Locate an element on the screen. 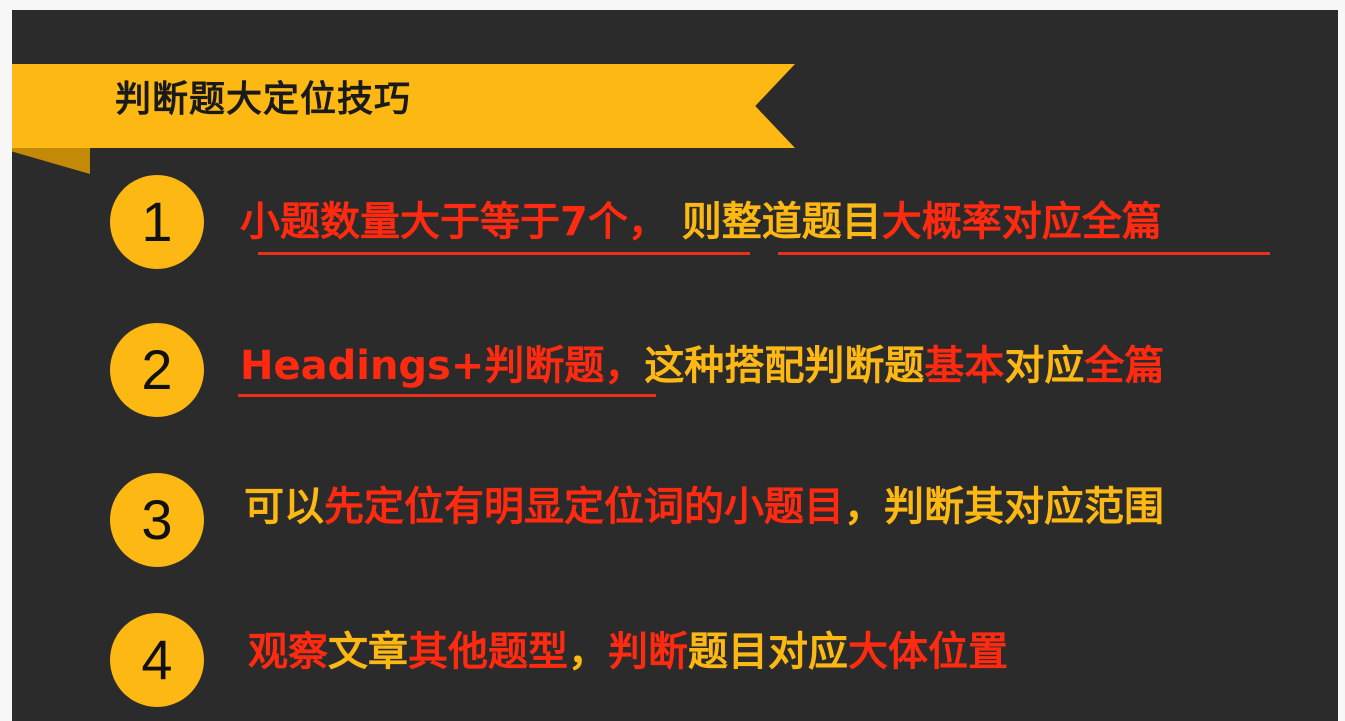 Image resolution: width=1345 pixels, height=721 pixels. tip-4-part-7: 大体位置 is located at coordinates (928, 652).